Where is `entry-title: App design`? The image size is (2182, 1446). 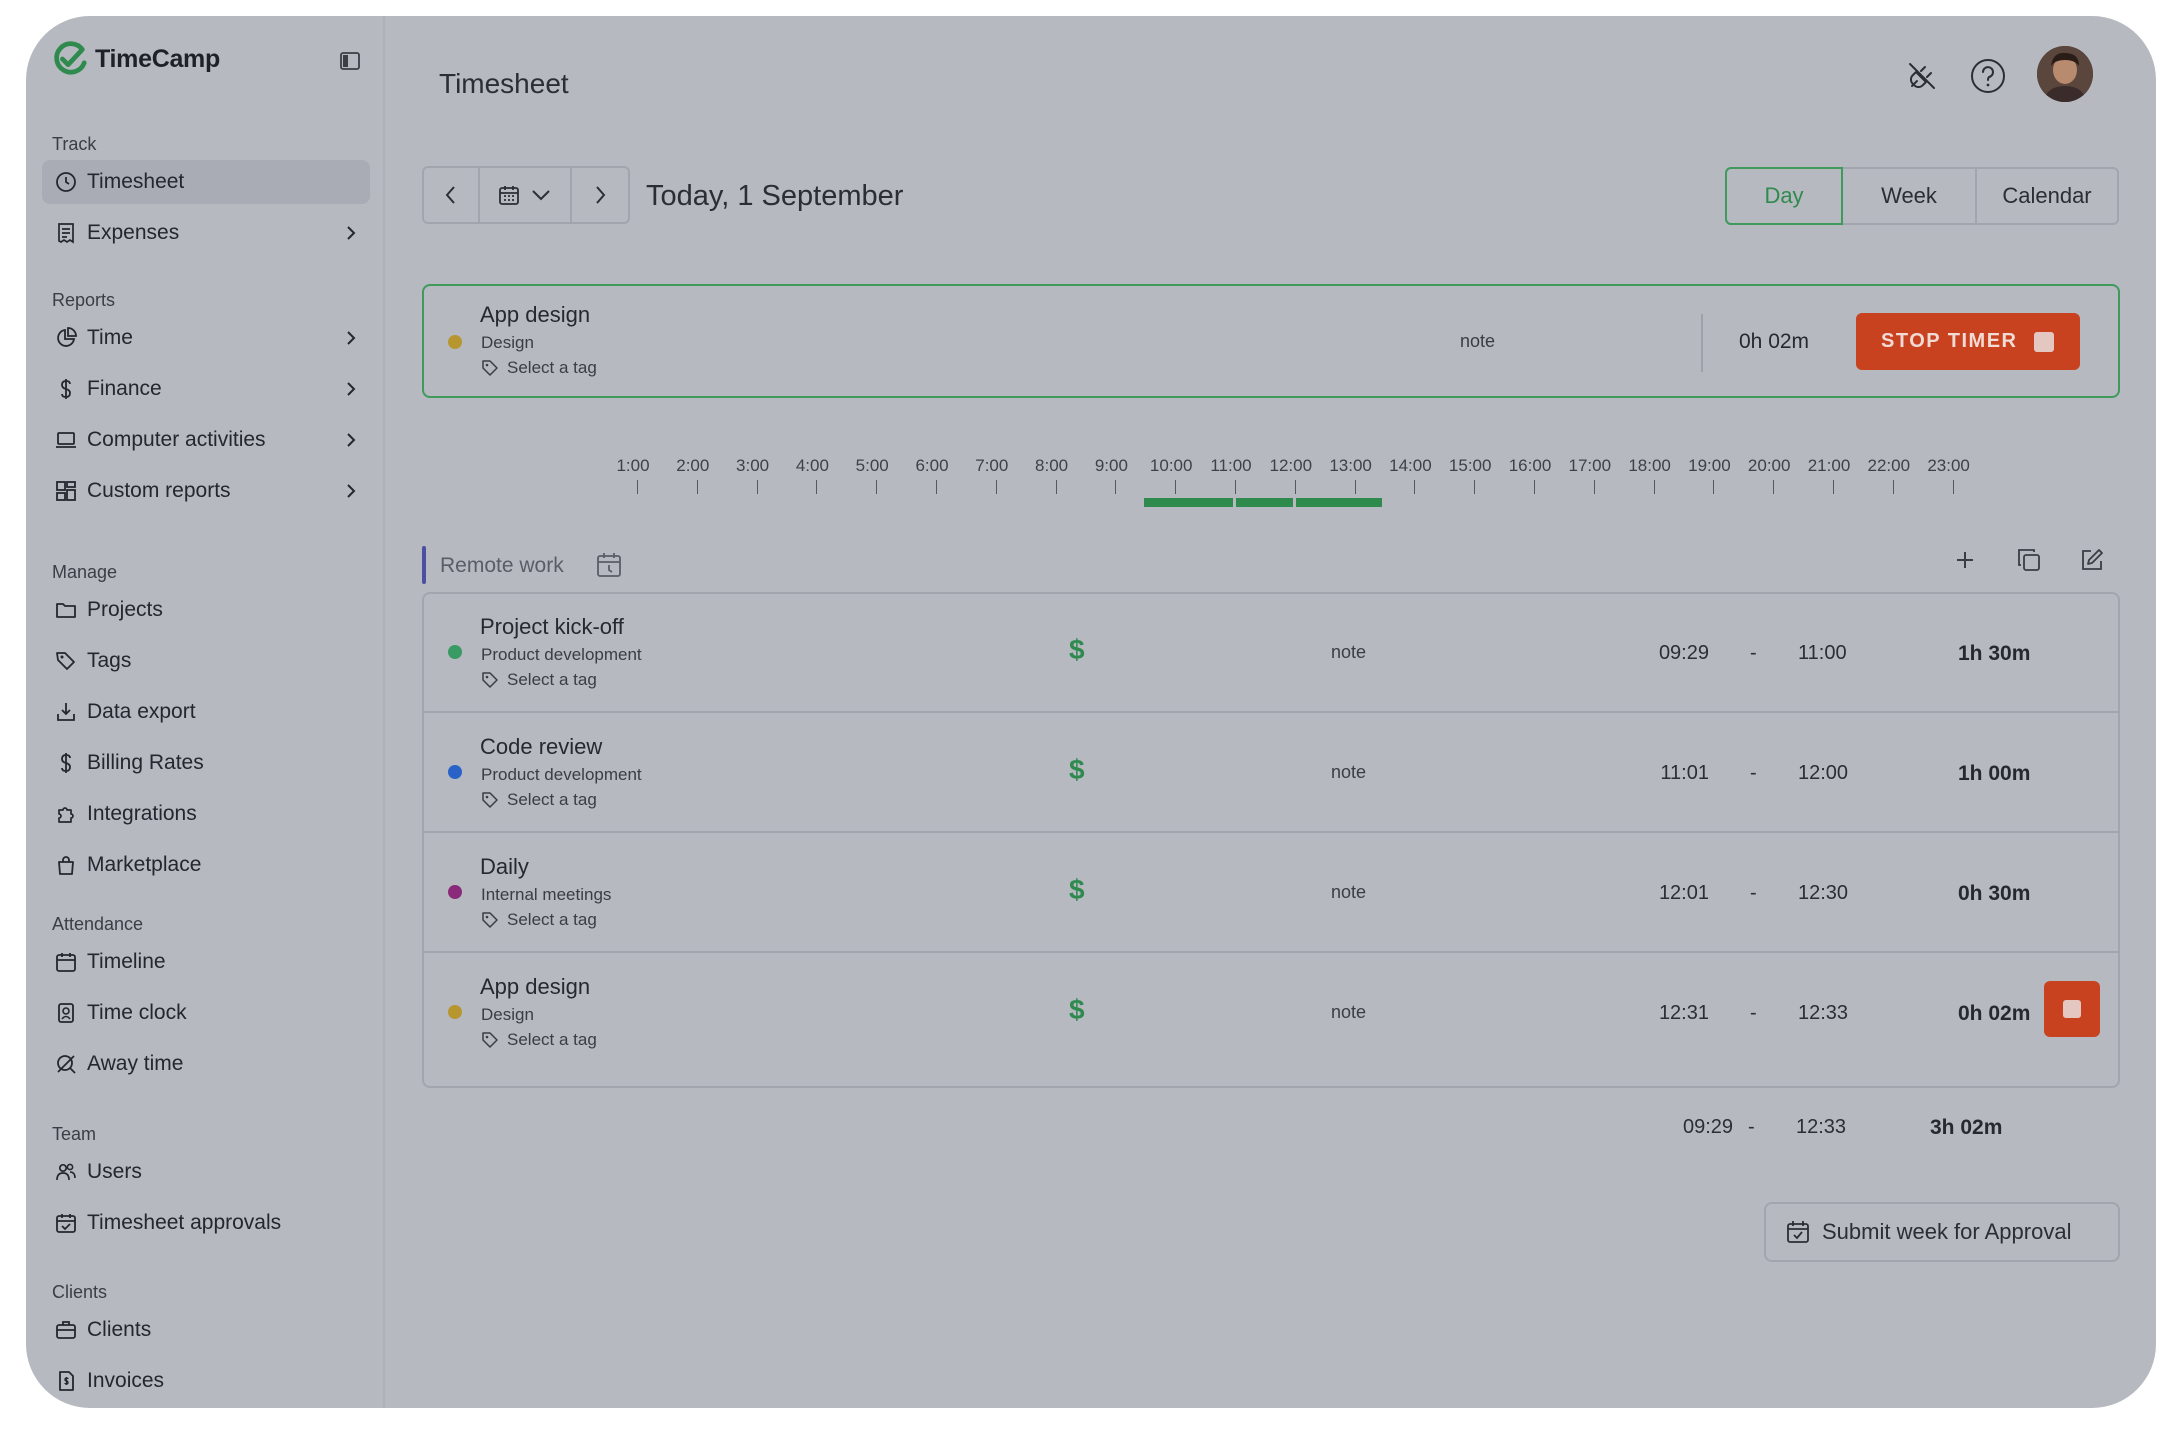 entry-title: App design is located at coordinates (535, 987).